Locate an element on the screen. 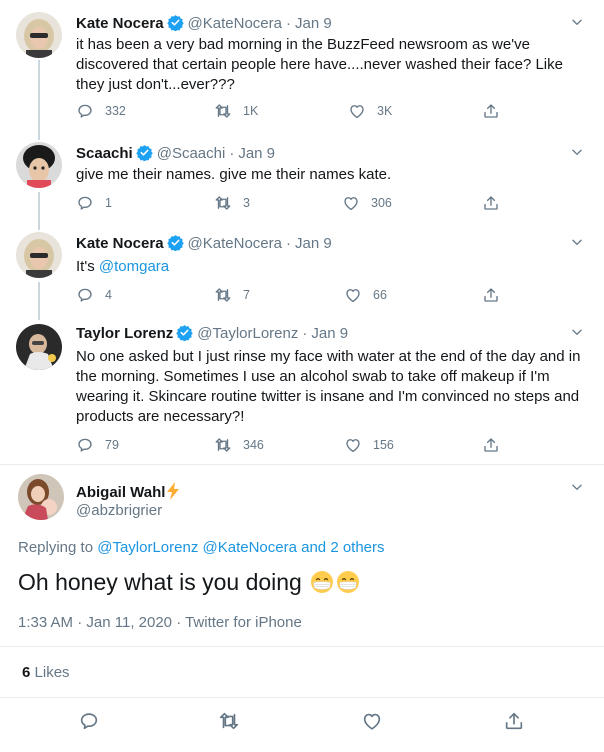 The image size is (604, 752). mention-link: @tomgara is located at coordinates (134, 266).